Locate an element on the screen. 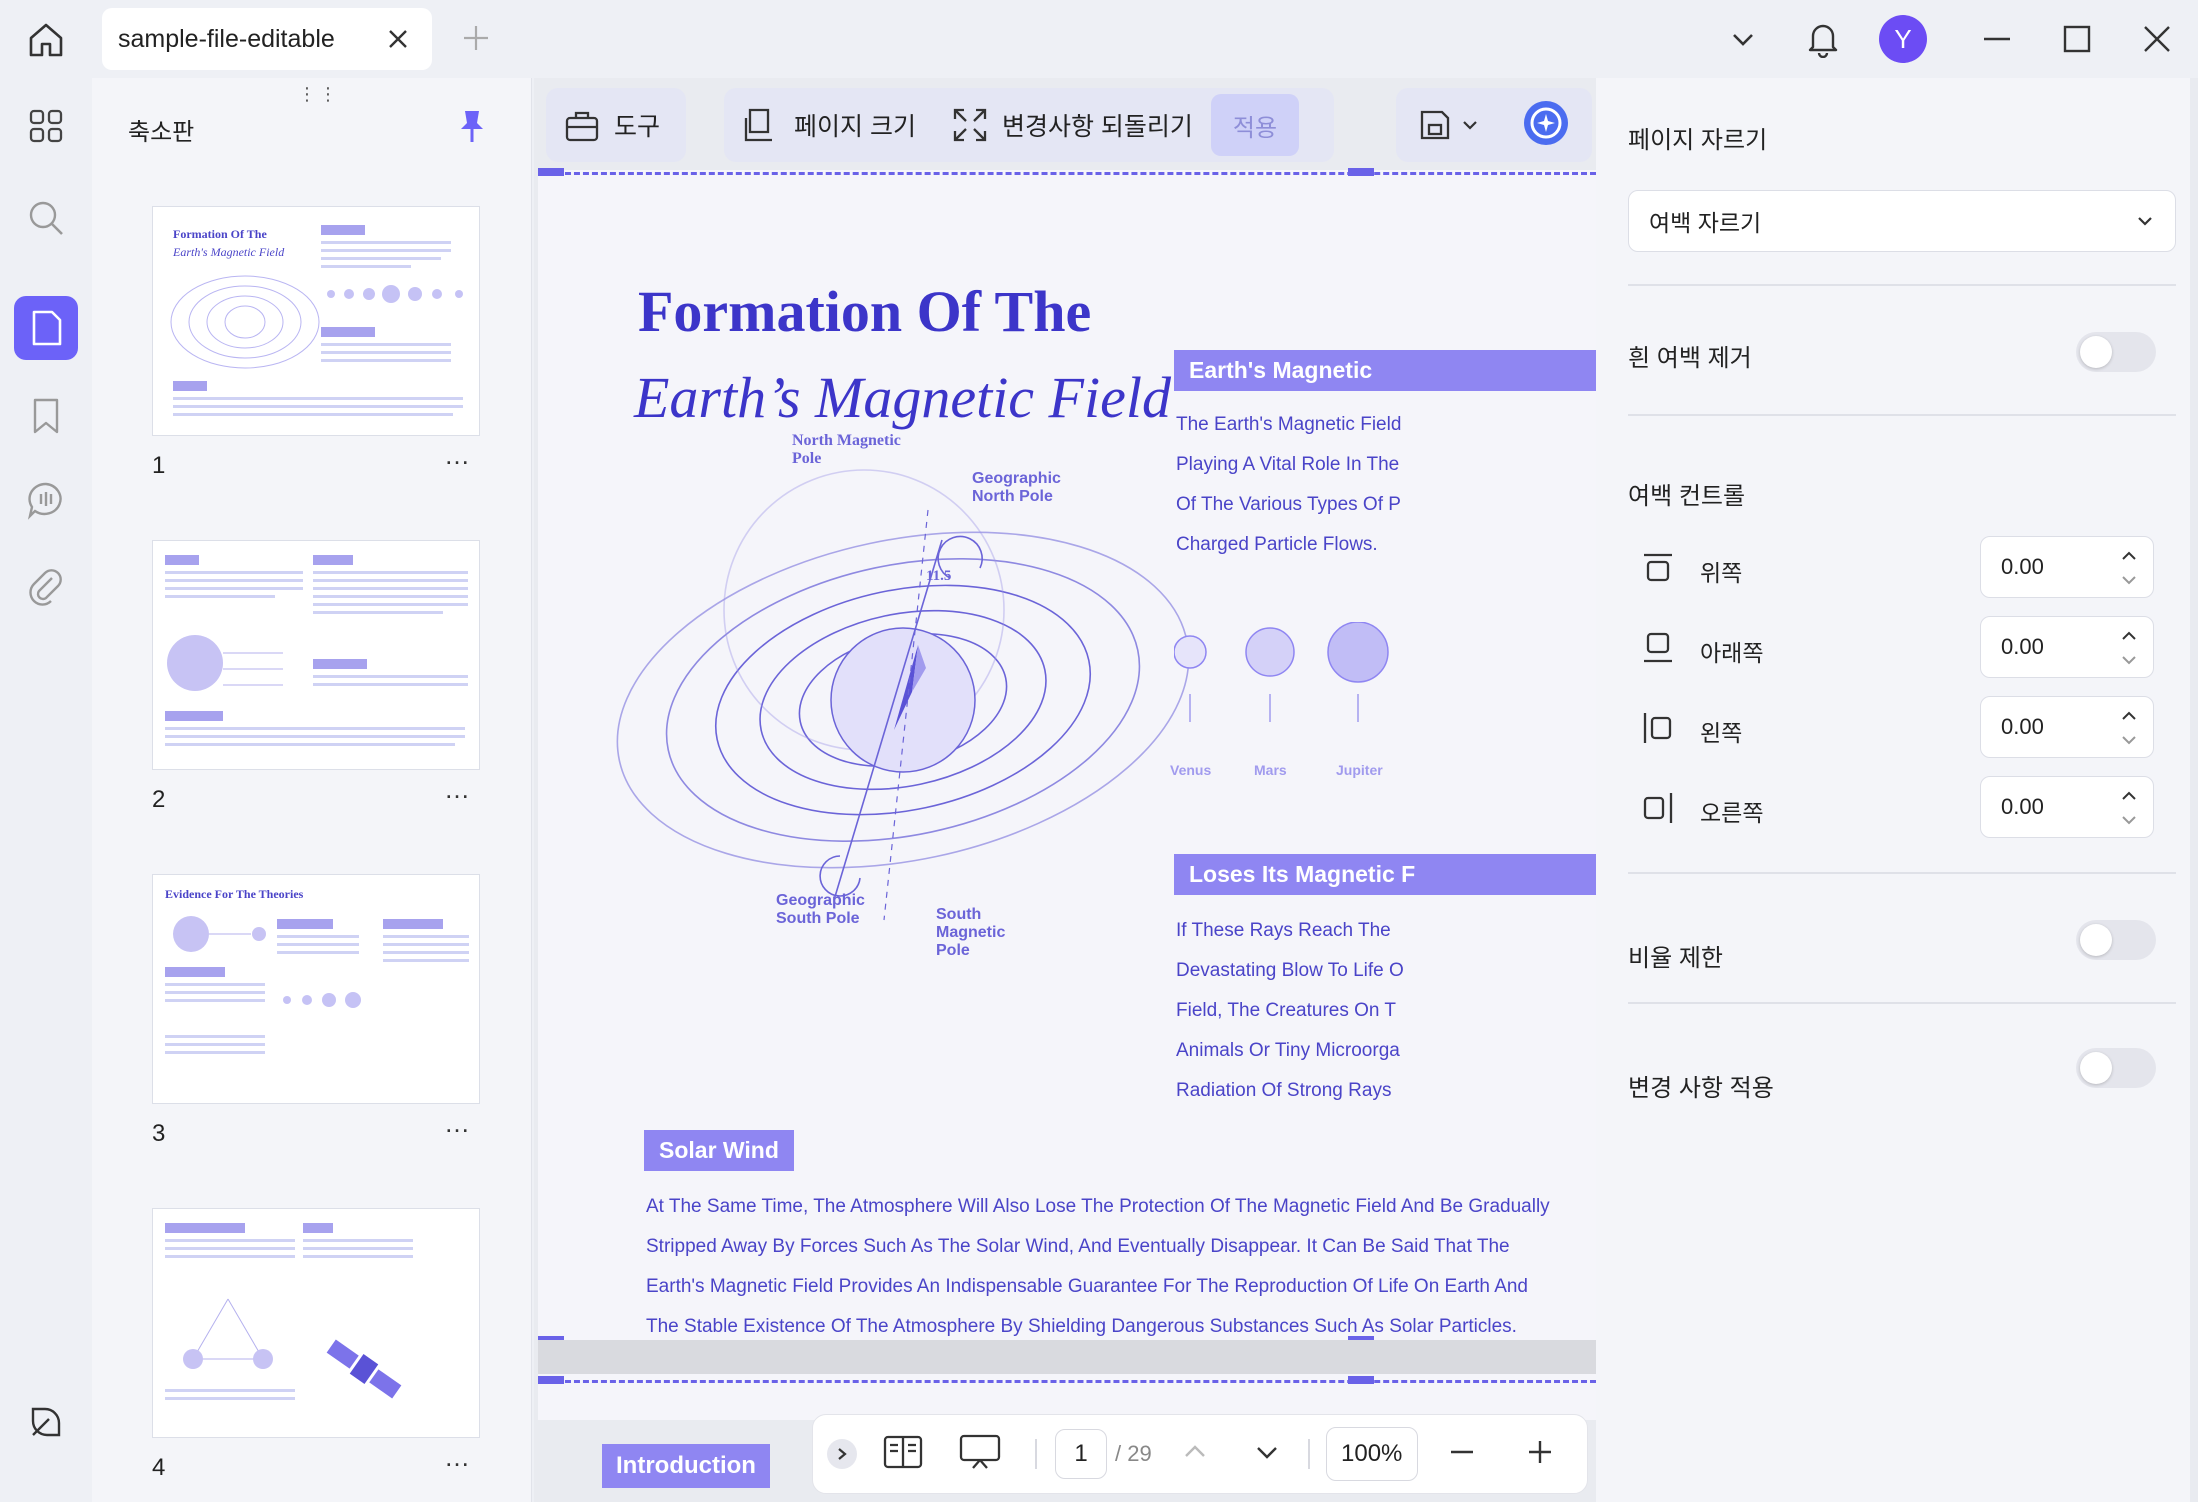 The height and width of the screenshot is (1502, 2198). home-button is located at coordinates (46, 40).